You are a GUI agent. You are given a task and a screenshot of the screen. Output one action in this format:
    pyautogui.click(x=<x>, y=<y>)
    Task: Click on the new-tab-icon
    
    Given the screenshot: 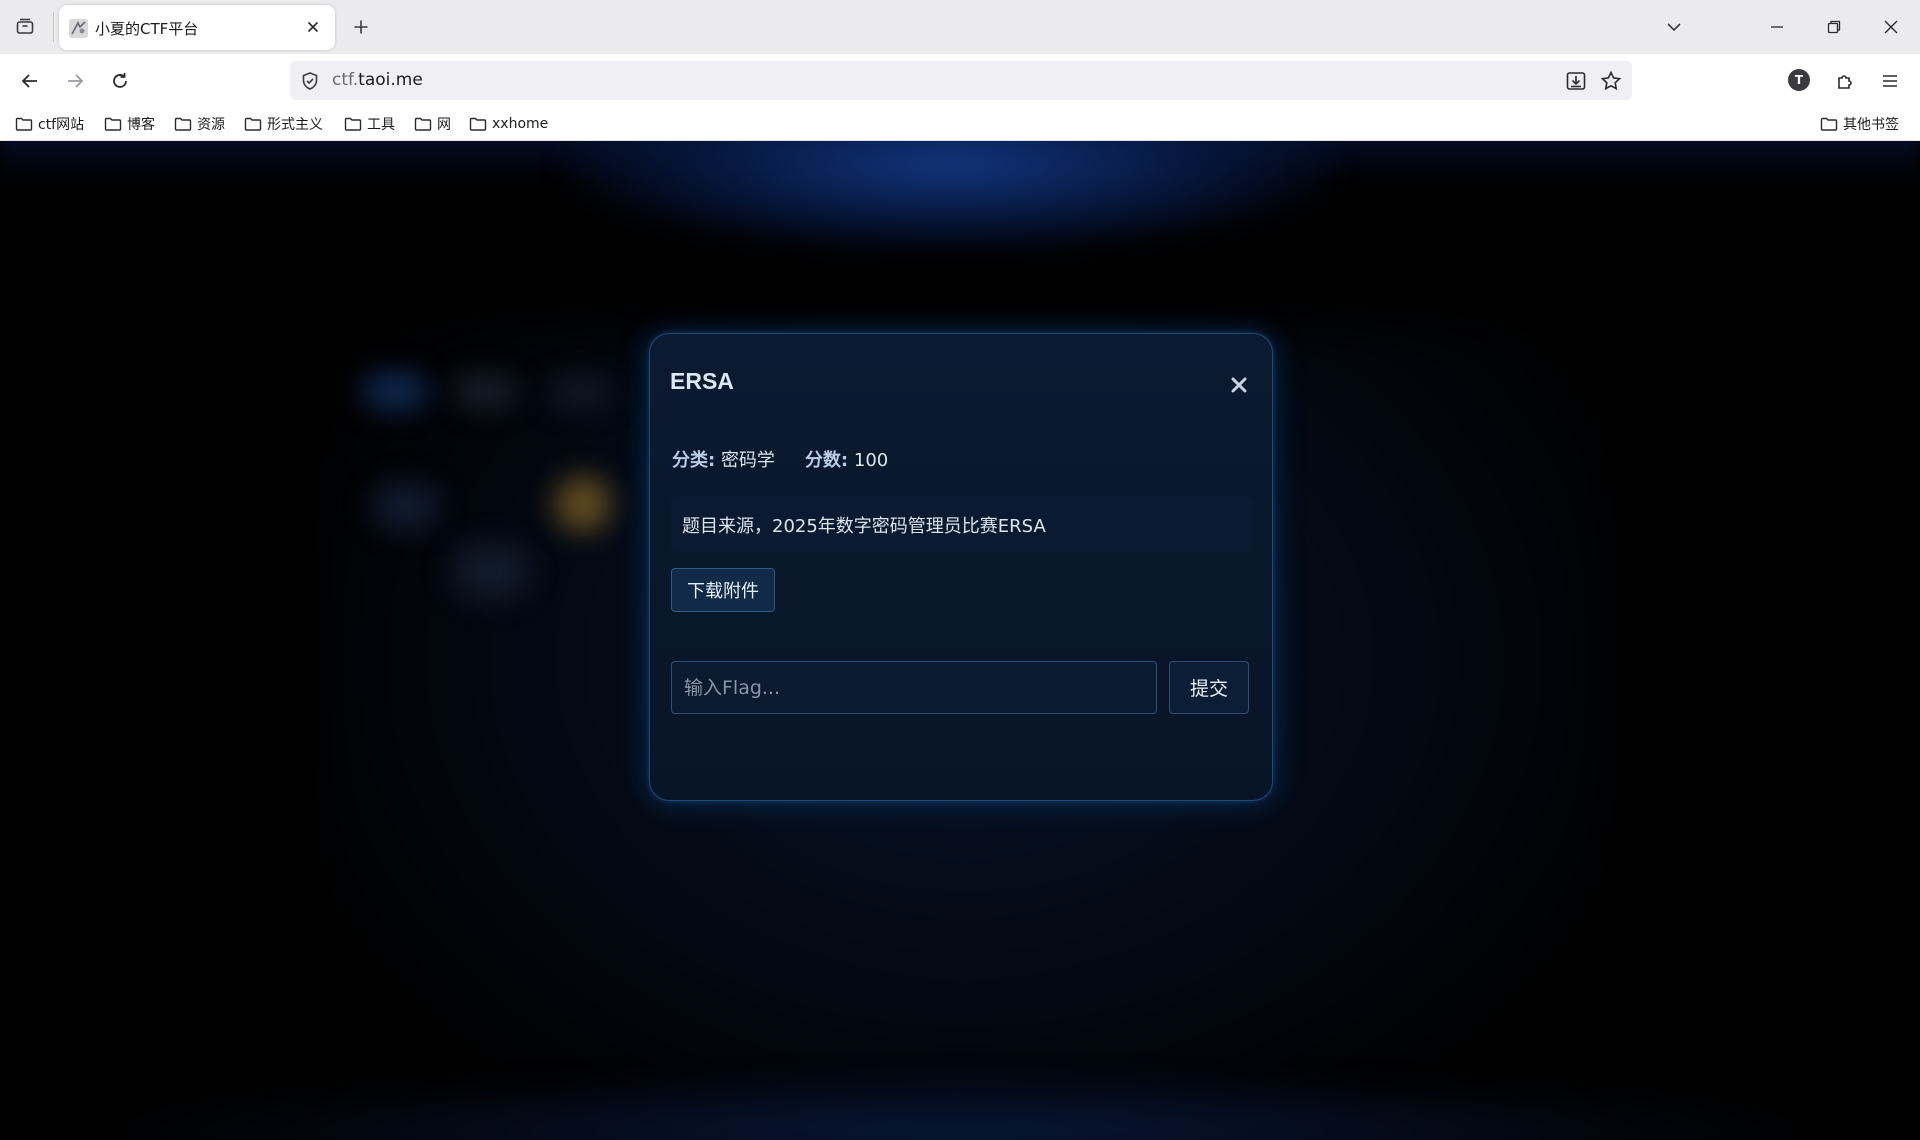 What is the action you would take?
    pyautogui.click(x=361, y=27)
    